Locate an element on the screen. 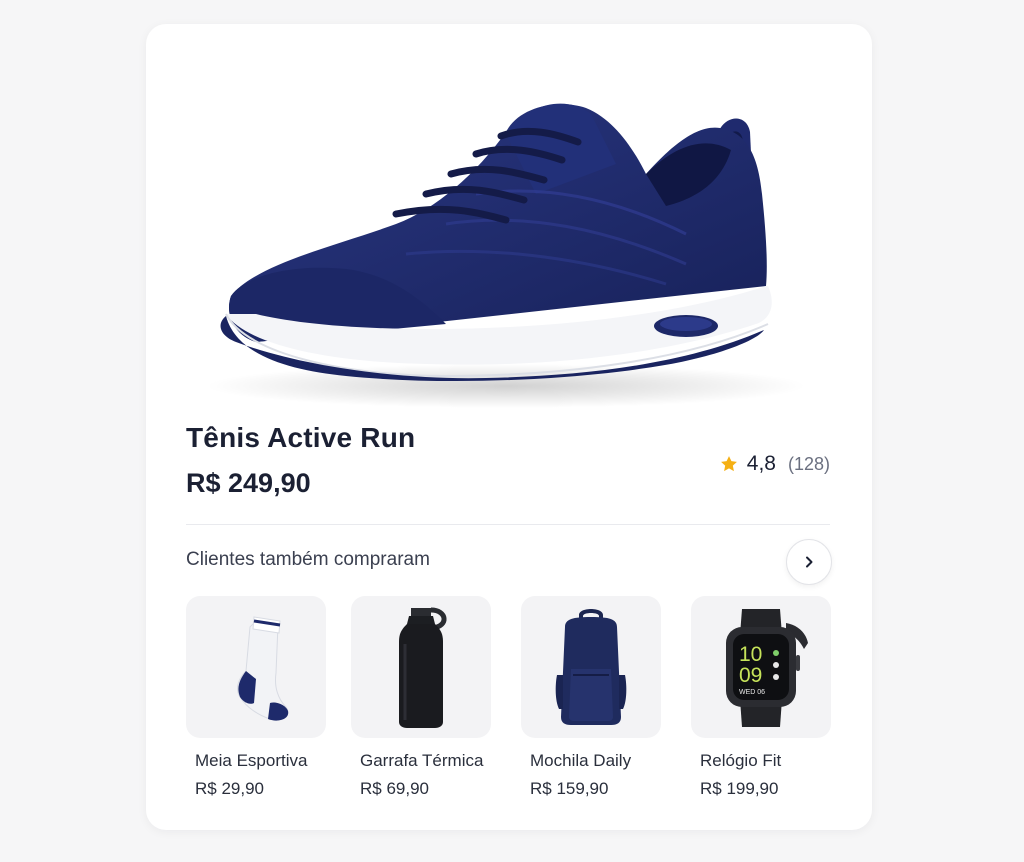 The image size is (1024, 862). sock-image is located at coordinates (263, 668).